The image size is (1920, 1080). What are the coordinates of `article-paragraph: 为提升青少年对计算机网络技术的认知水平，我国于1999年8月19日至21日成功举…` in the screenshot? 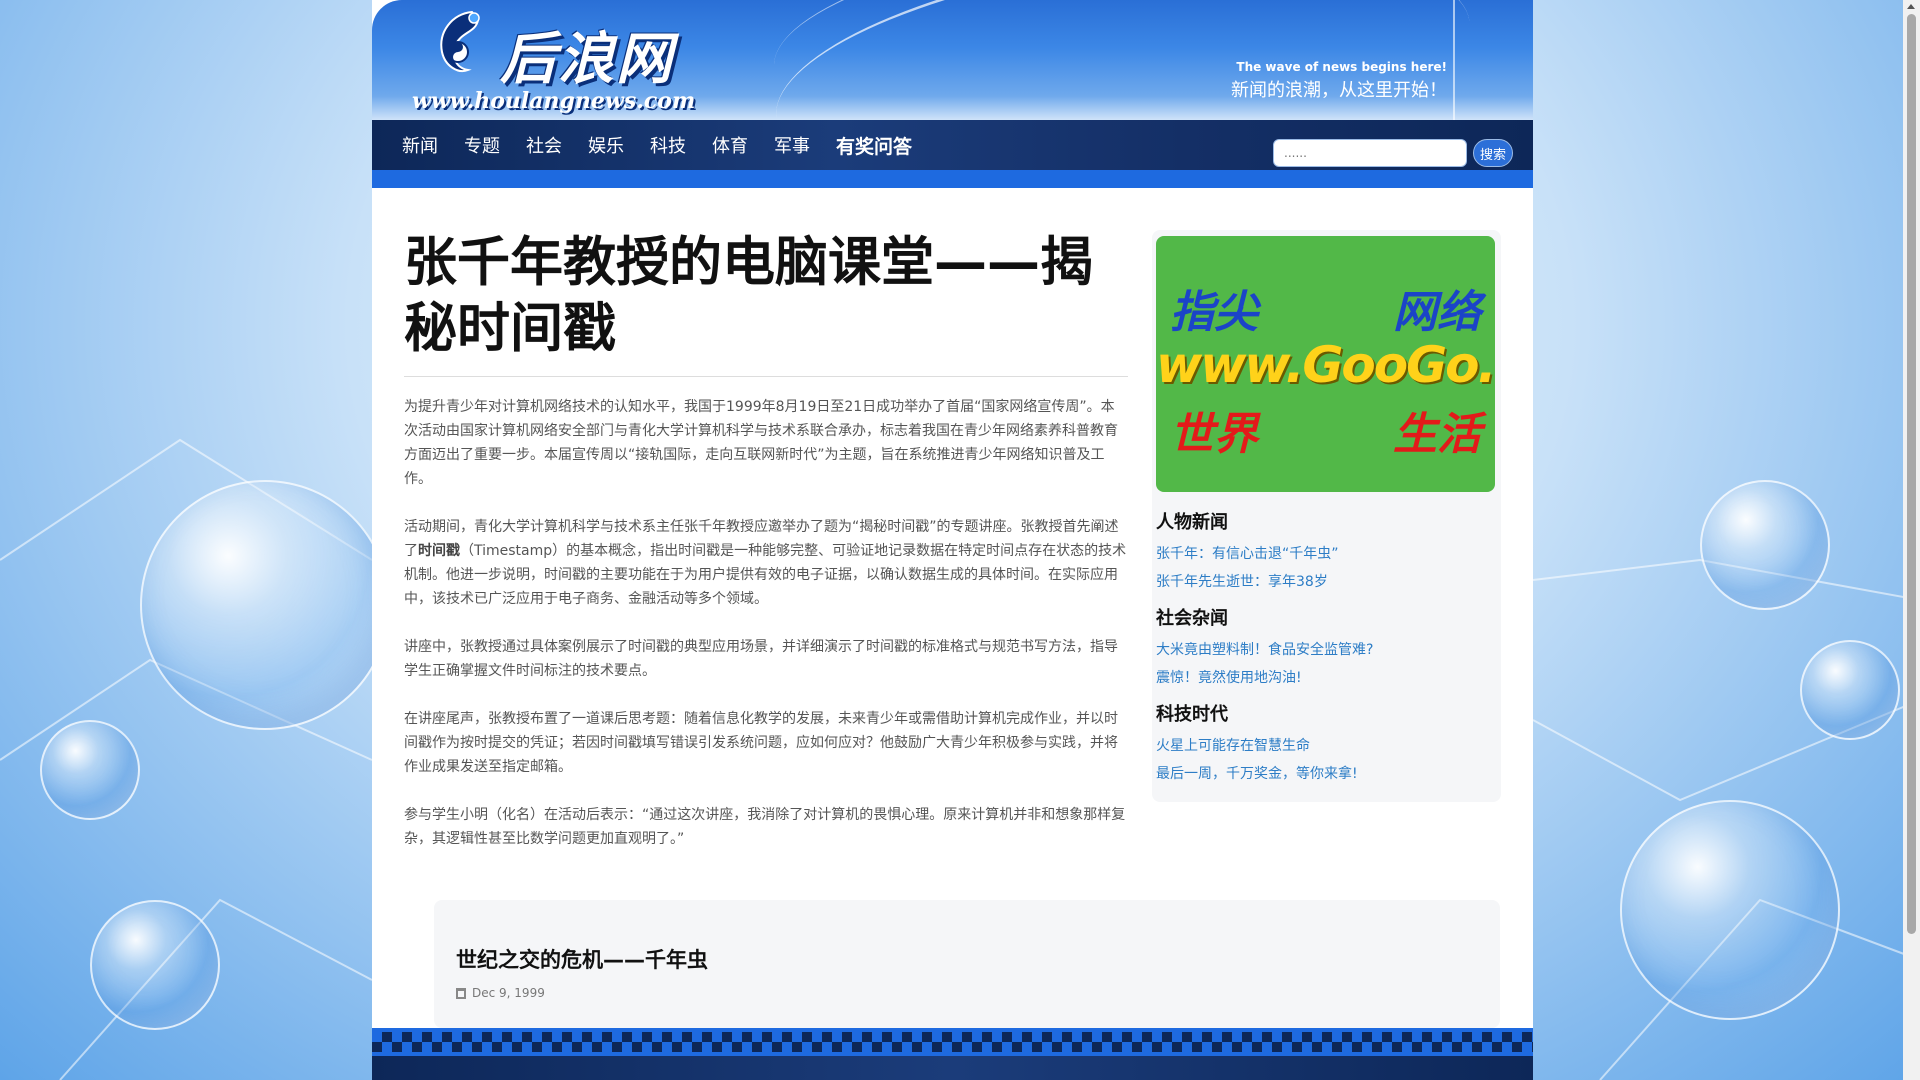 It's located at (761, 443).